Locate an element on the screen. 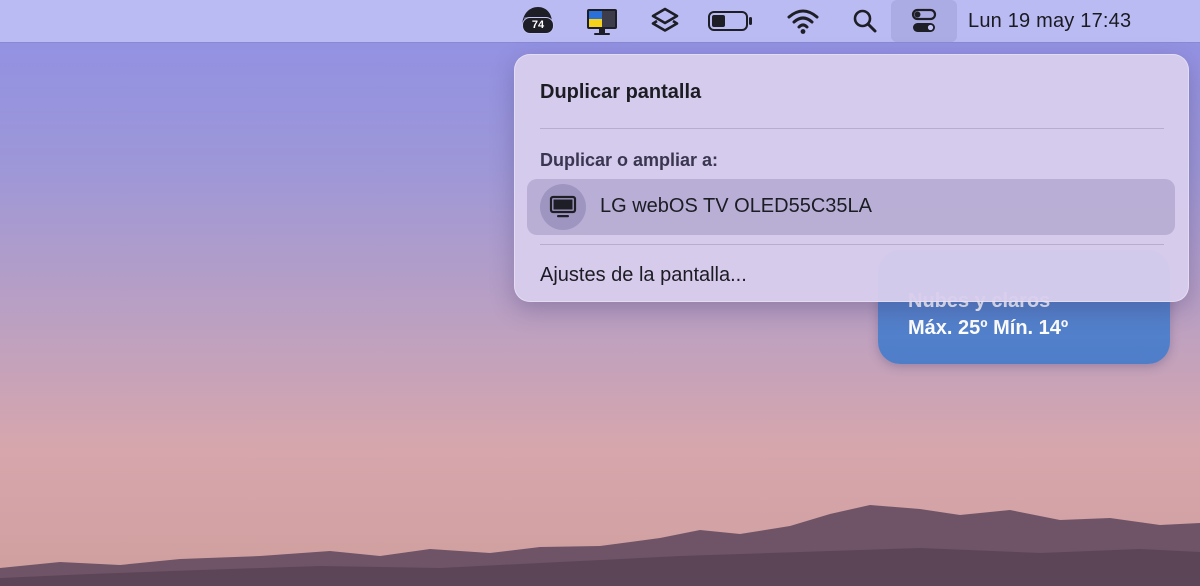 The image size is (1200, 586). menu-bar: 74 Lun 19 may 17:43 is located at coordinates (600, 21).